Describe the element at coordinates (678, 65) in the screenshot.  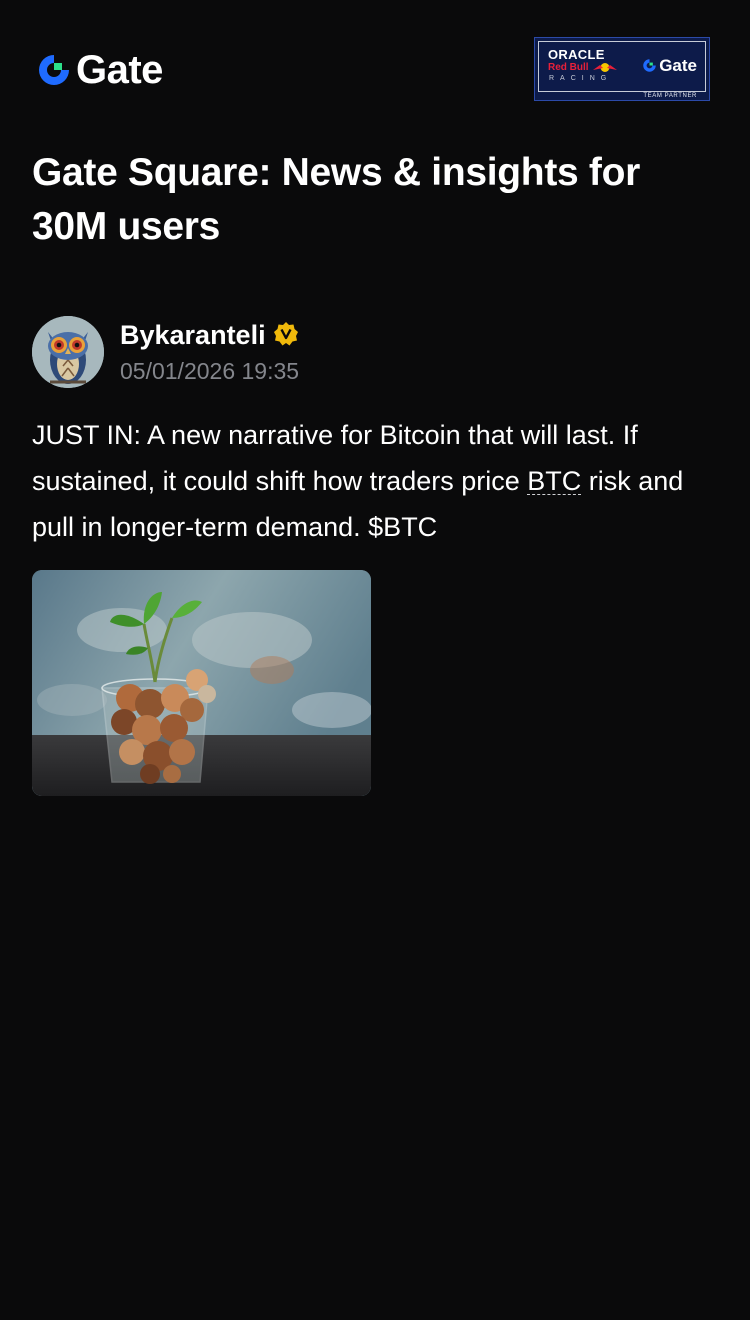
I see `badge-gate-text: Gate` at that location.